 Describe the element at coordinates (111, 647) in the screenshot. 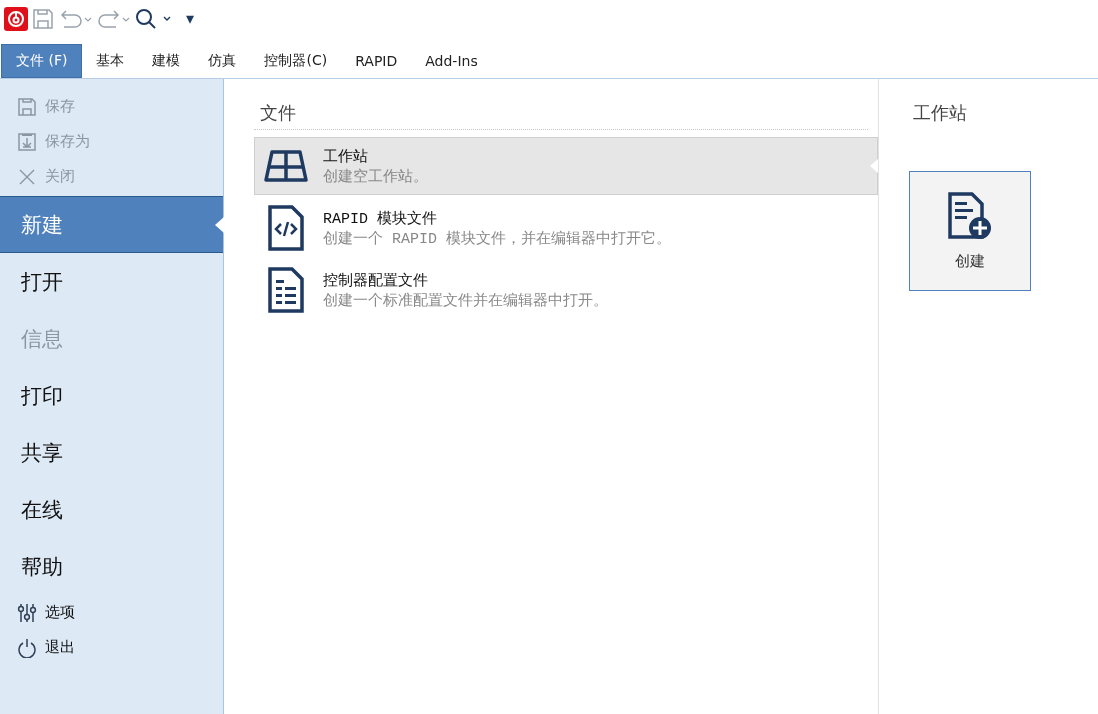

I see `menu-command: 退出` at that location.